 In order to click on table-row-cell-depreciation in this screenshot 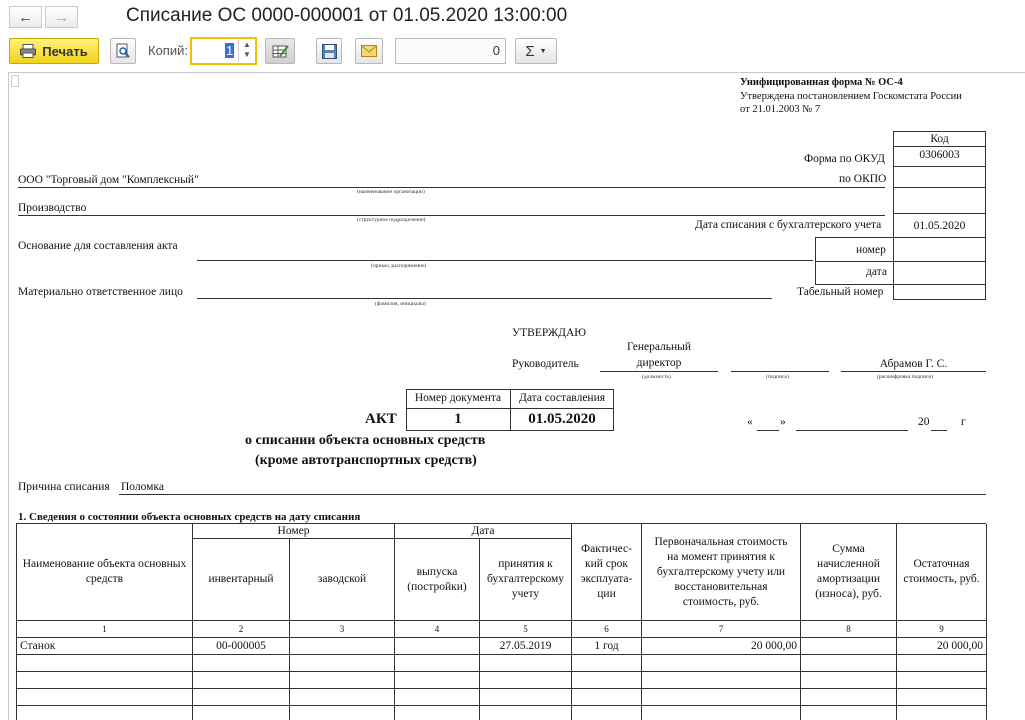, I will do `click(849, 646)`.